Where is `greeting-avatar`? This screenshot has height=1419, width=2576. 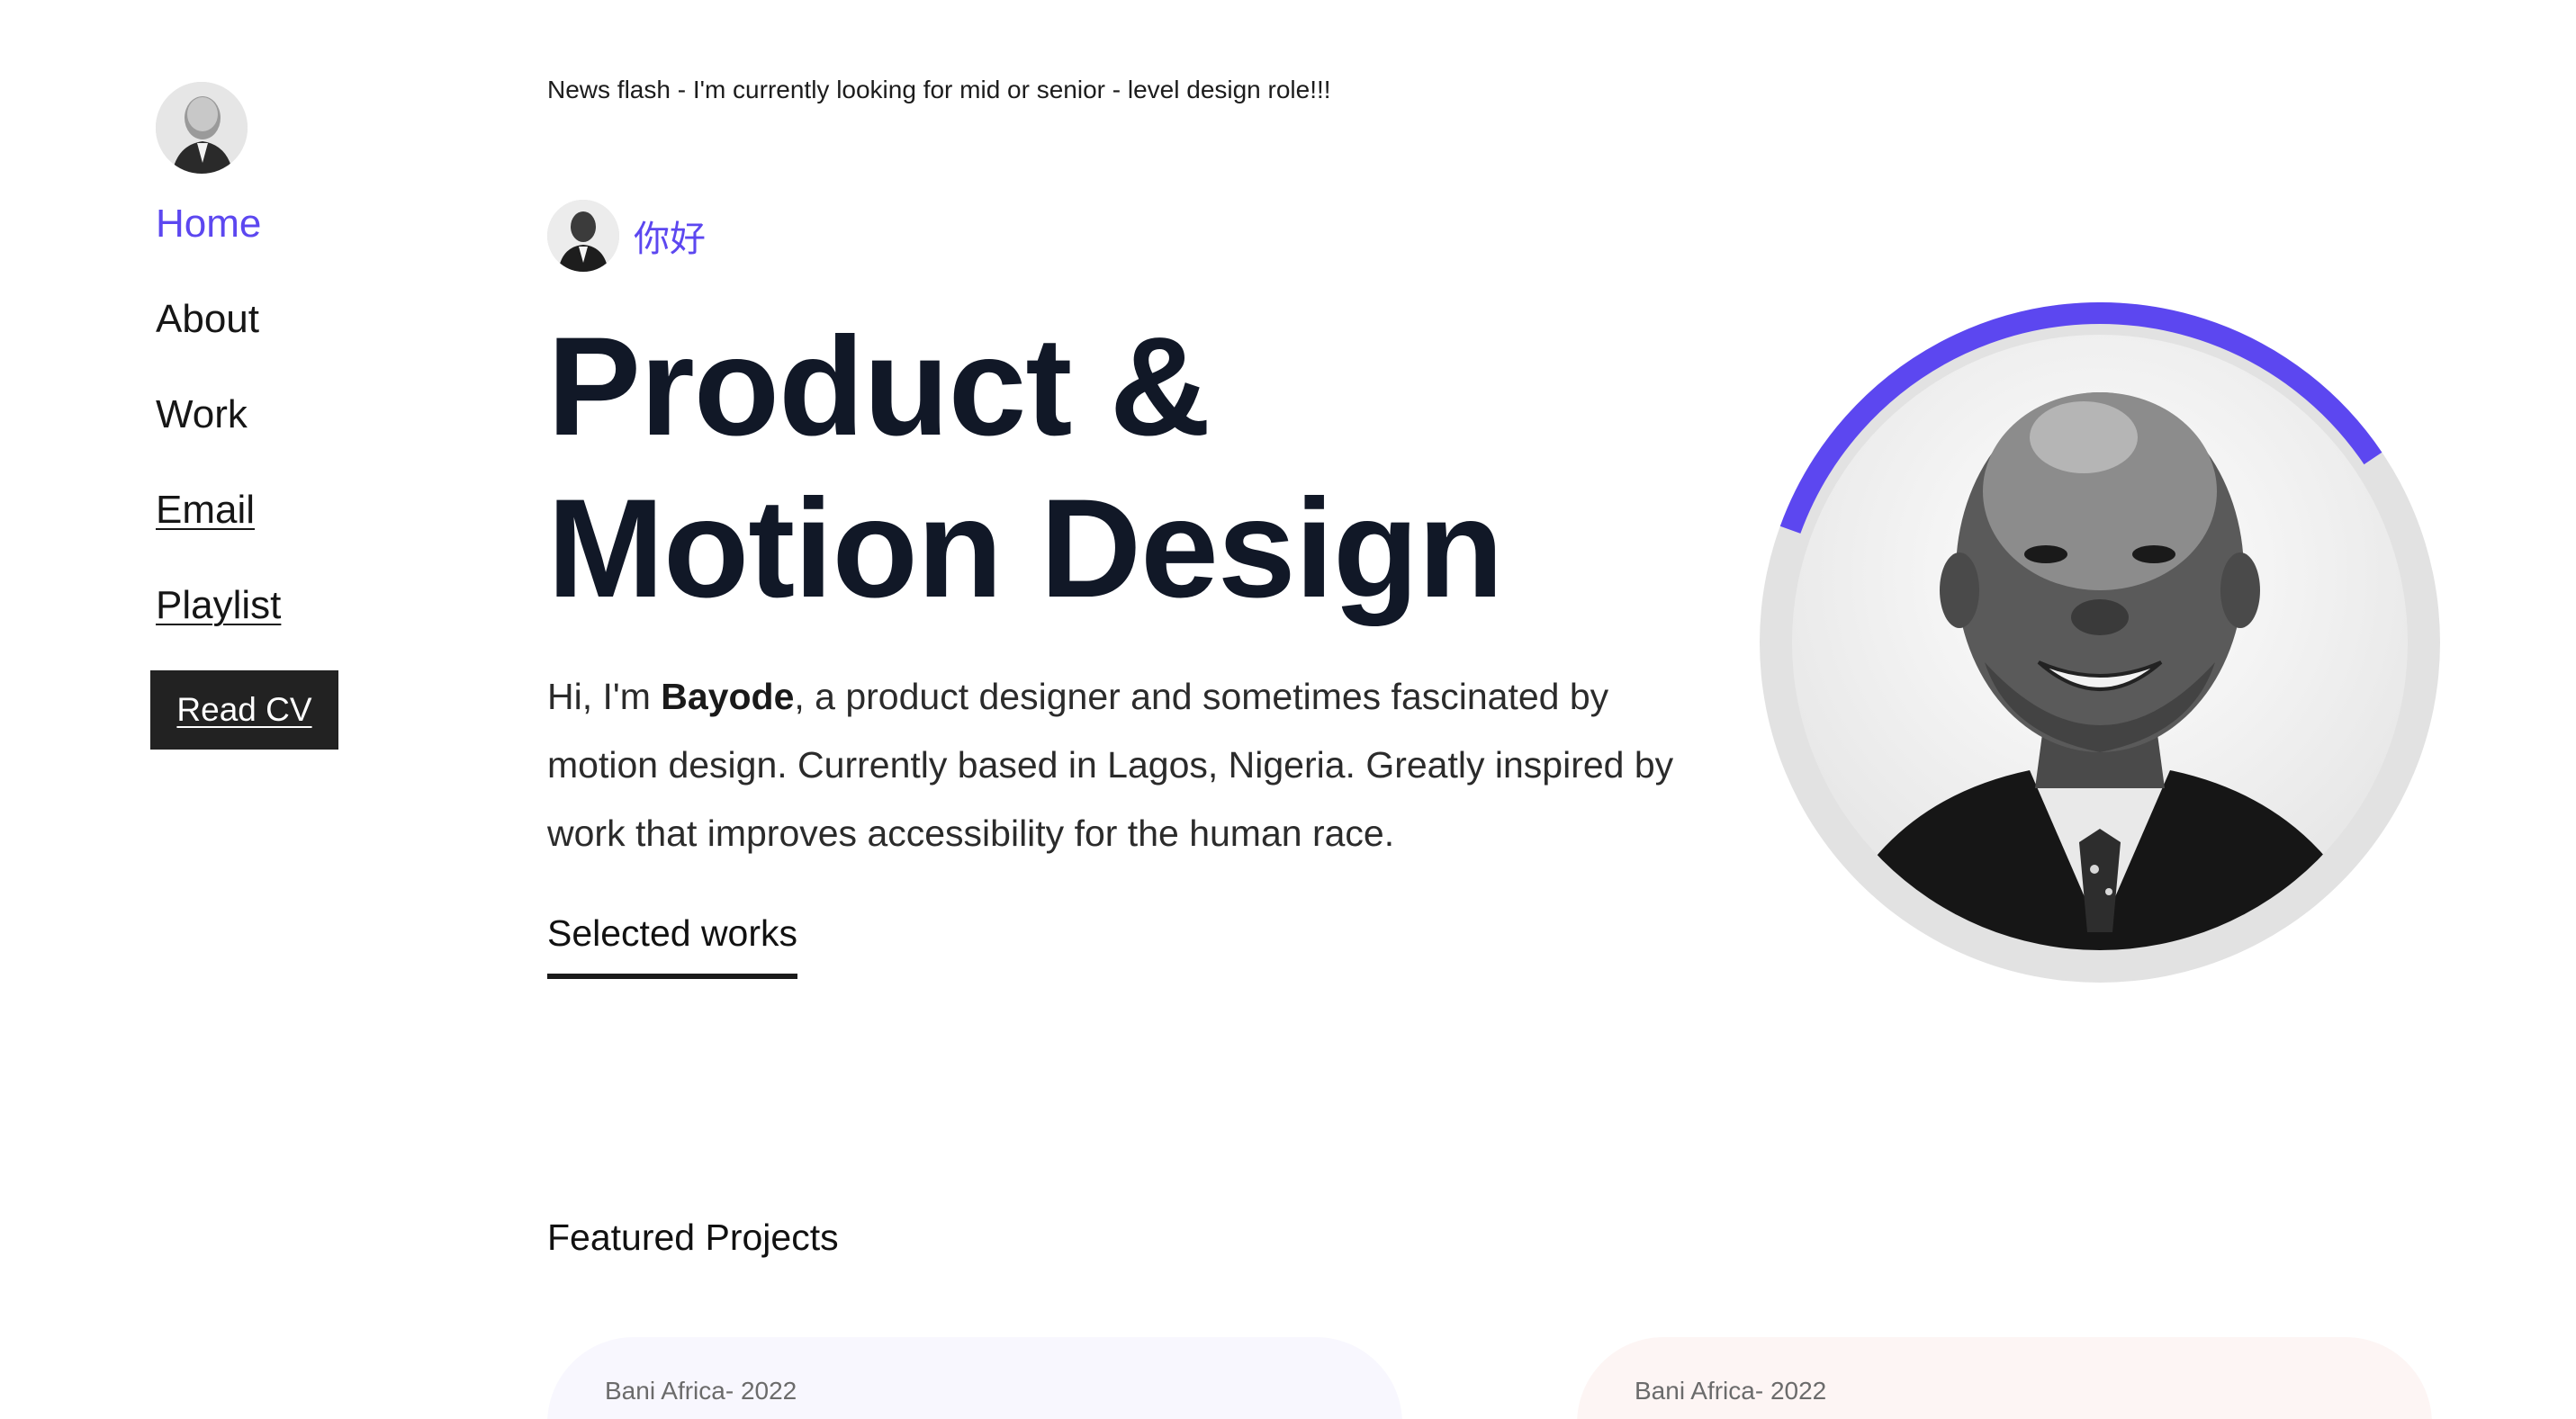
greeting-avatar is located at coordinates (583, 236).